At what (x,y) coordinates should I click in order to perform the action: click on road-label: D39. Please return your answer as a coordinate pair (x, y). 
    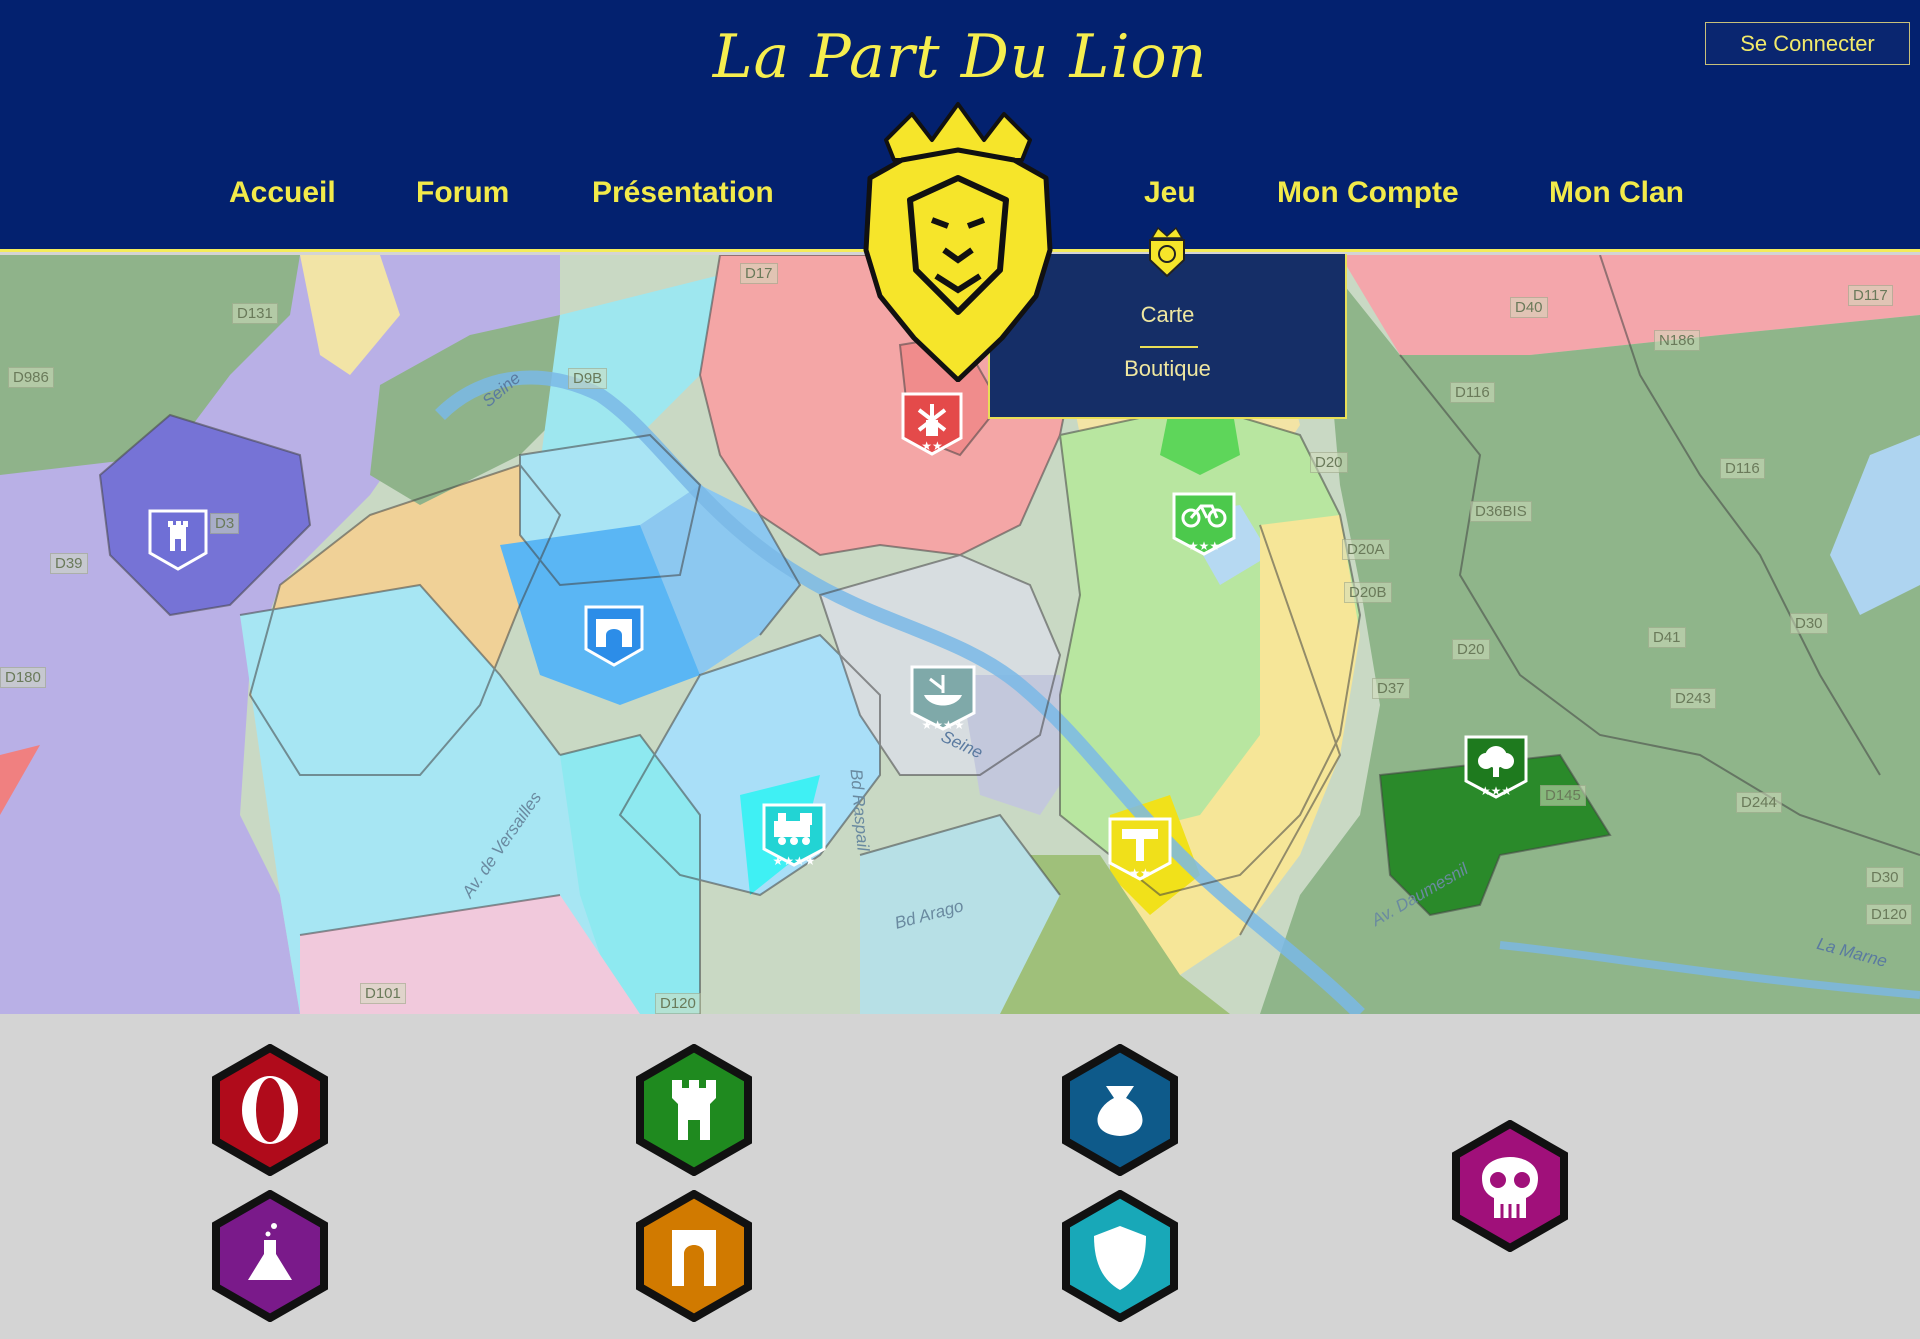
    Looking at the image, I should click on (69, 563).